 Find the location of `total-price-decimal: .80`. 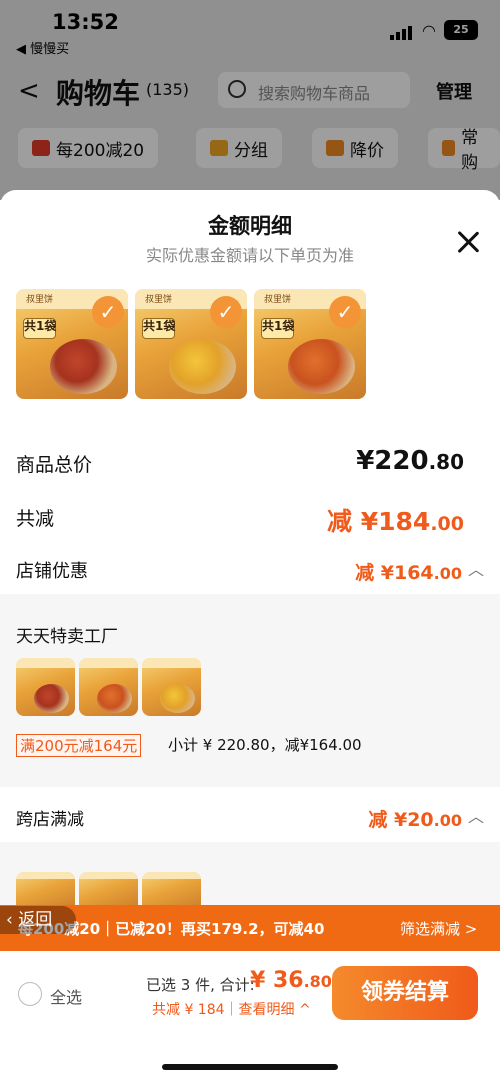

total-price-decimal: .80 is located at coordinates (446, 462).